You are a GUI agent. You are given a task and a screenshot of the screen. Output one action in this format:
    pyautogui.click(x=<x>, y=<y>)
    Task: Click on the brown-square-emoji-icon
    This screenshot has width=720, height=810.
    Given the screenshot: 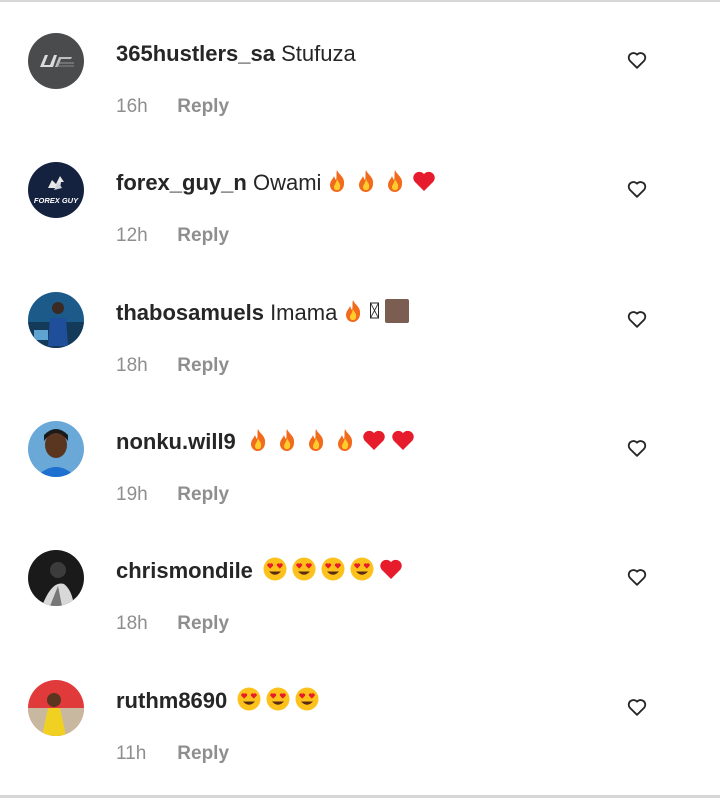 What is the action you would take?
    pyautogui.click(x=397, y=311)
    